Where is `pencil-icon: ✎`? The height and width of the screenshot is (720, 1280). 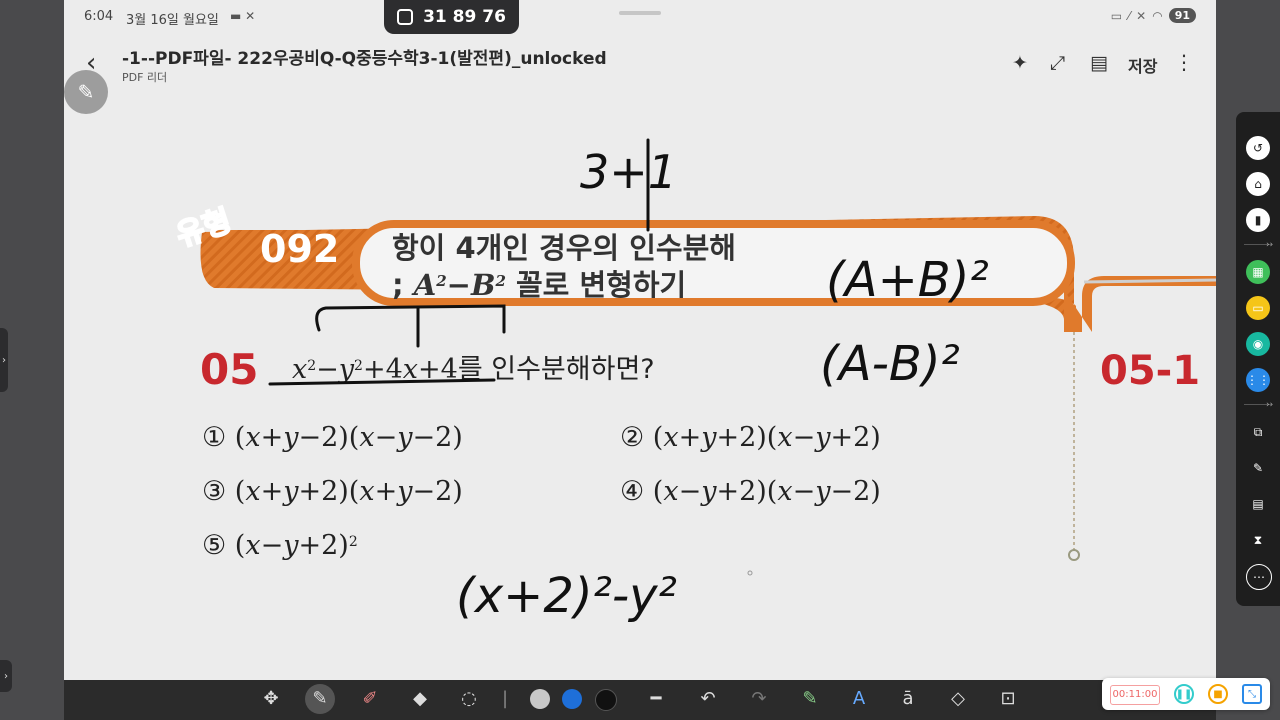 pencil-icon: ✎ is located at coordinates (86, 92).